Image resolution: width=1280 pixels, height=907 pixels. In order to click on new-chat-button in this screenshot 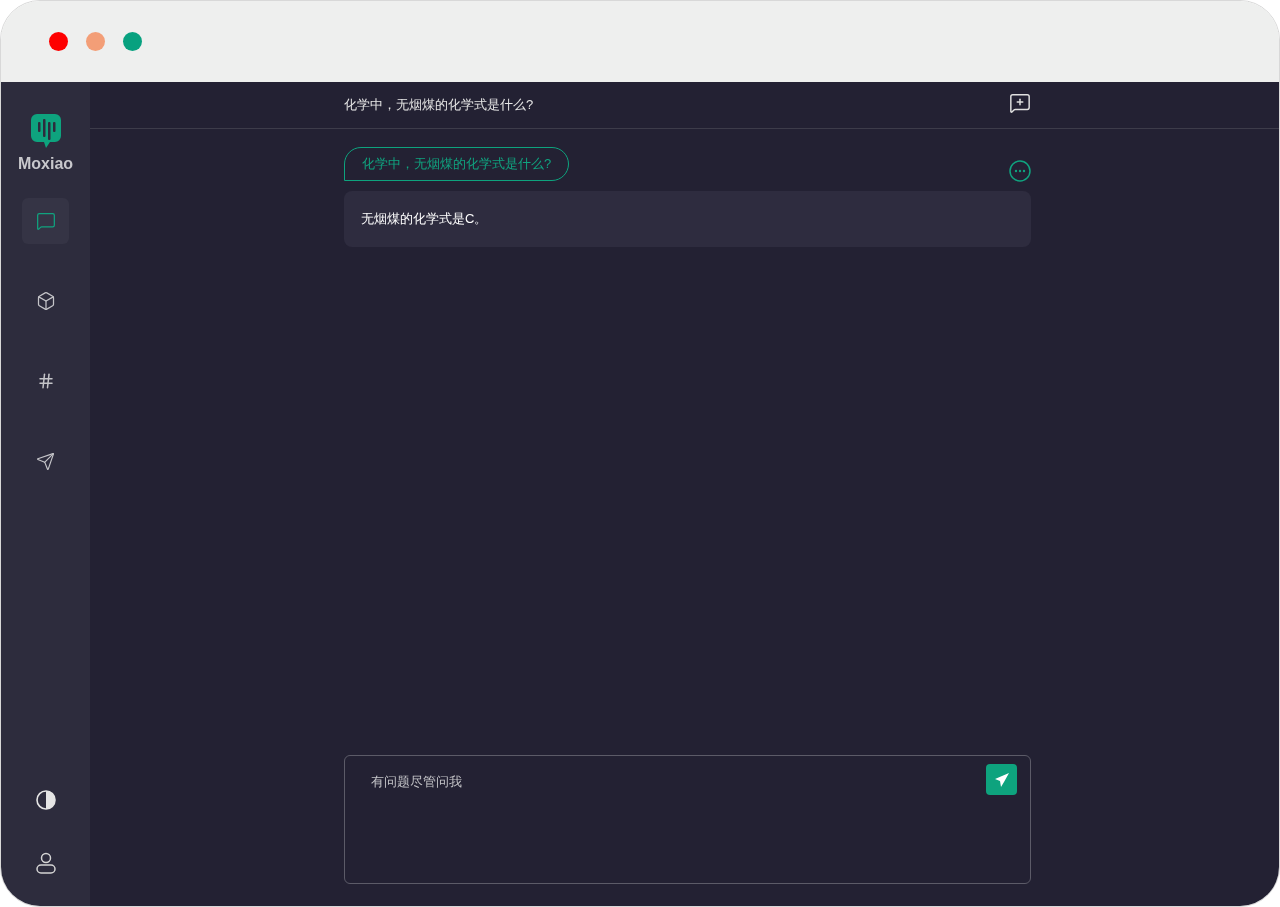, I will do `click(1020, 103)`.